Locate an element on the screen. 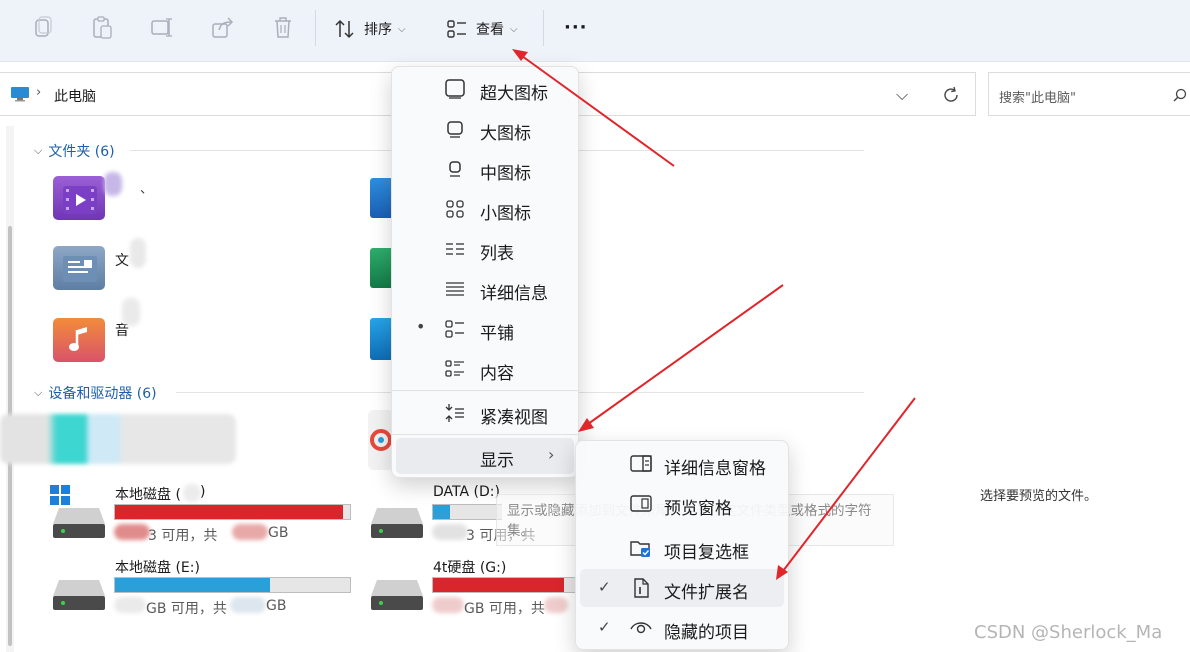  drive-free-text: GB 可用，共 is located at coordinates (504, 609).